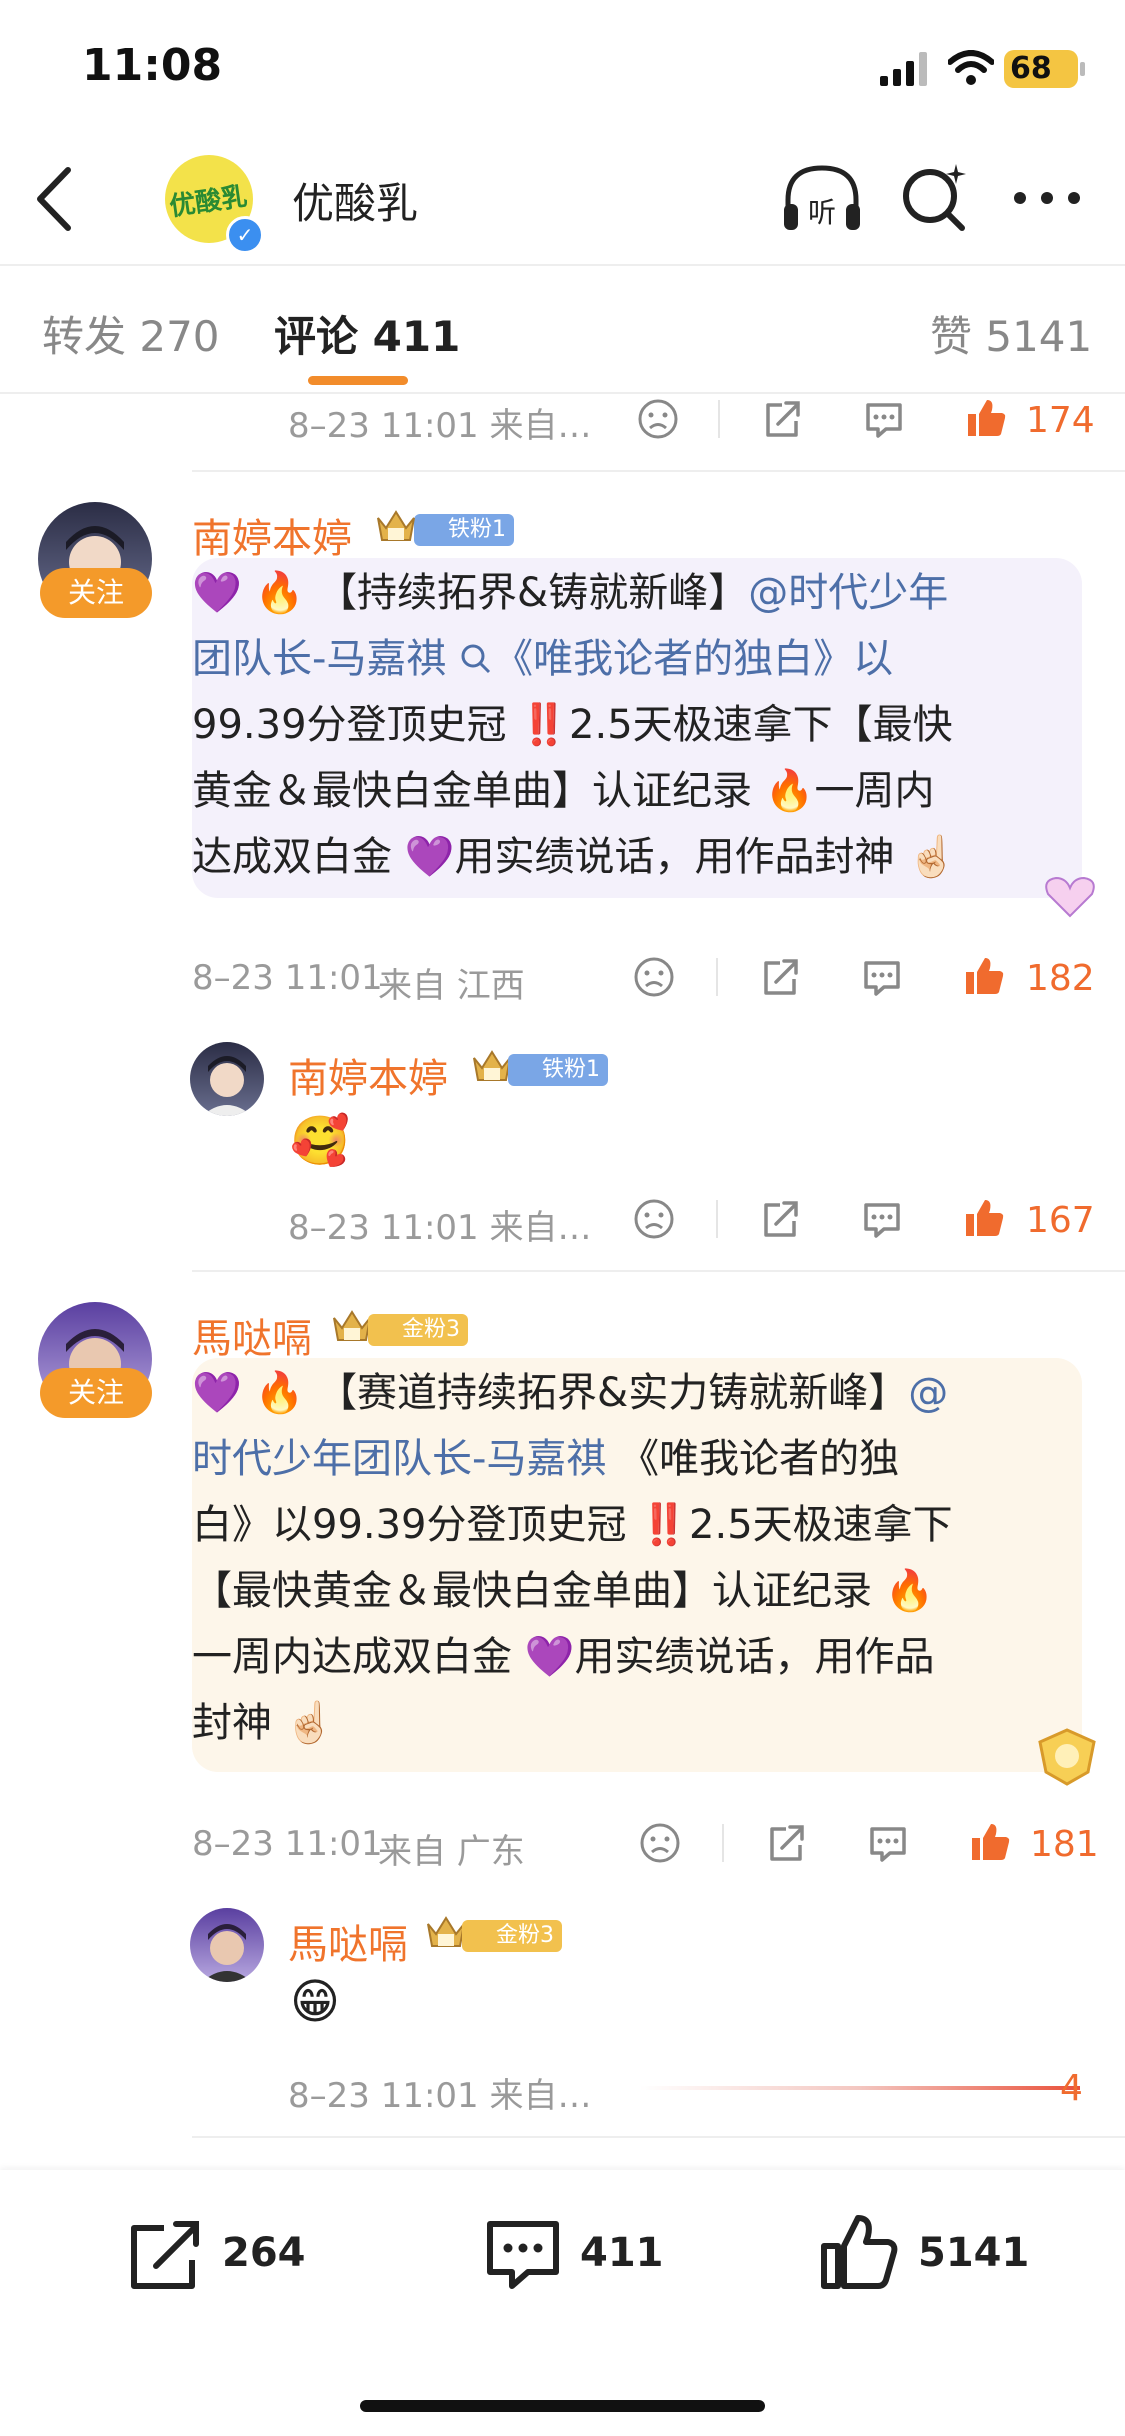 This screenshot has height=2436, width=1125. What do you see at coordinates (622, 2253) in the screenshot?
I see `comment-count: 411` at bounding box center [622, 2253].